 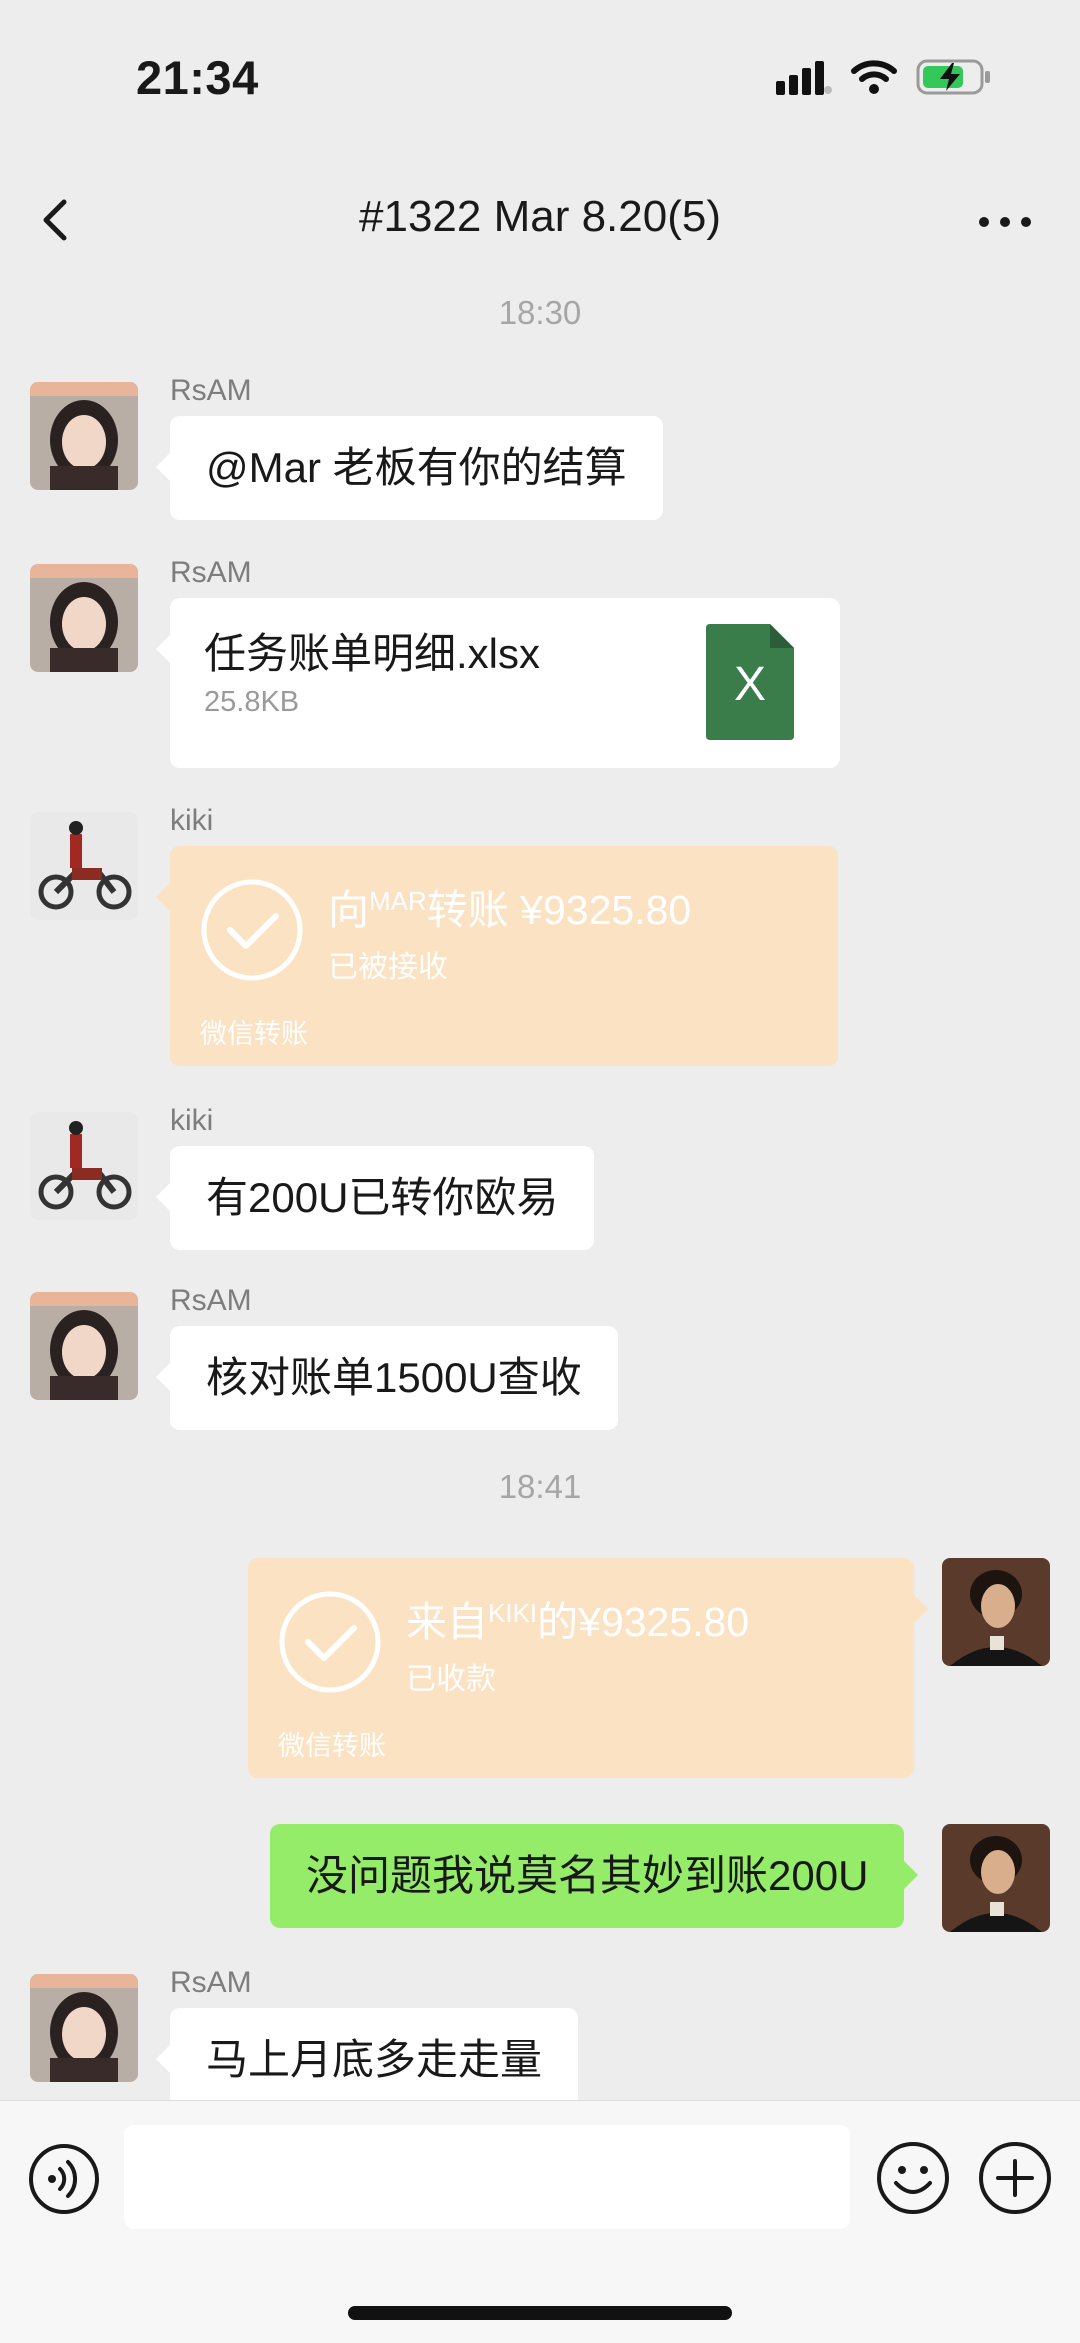 What do you see at coordinates (64, 2179) in the screenshot?
I see `voice-icon` at bounding box center [64, 2179].